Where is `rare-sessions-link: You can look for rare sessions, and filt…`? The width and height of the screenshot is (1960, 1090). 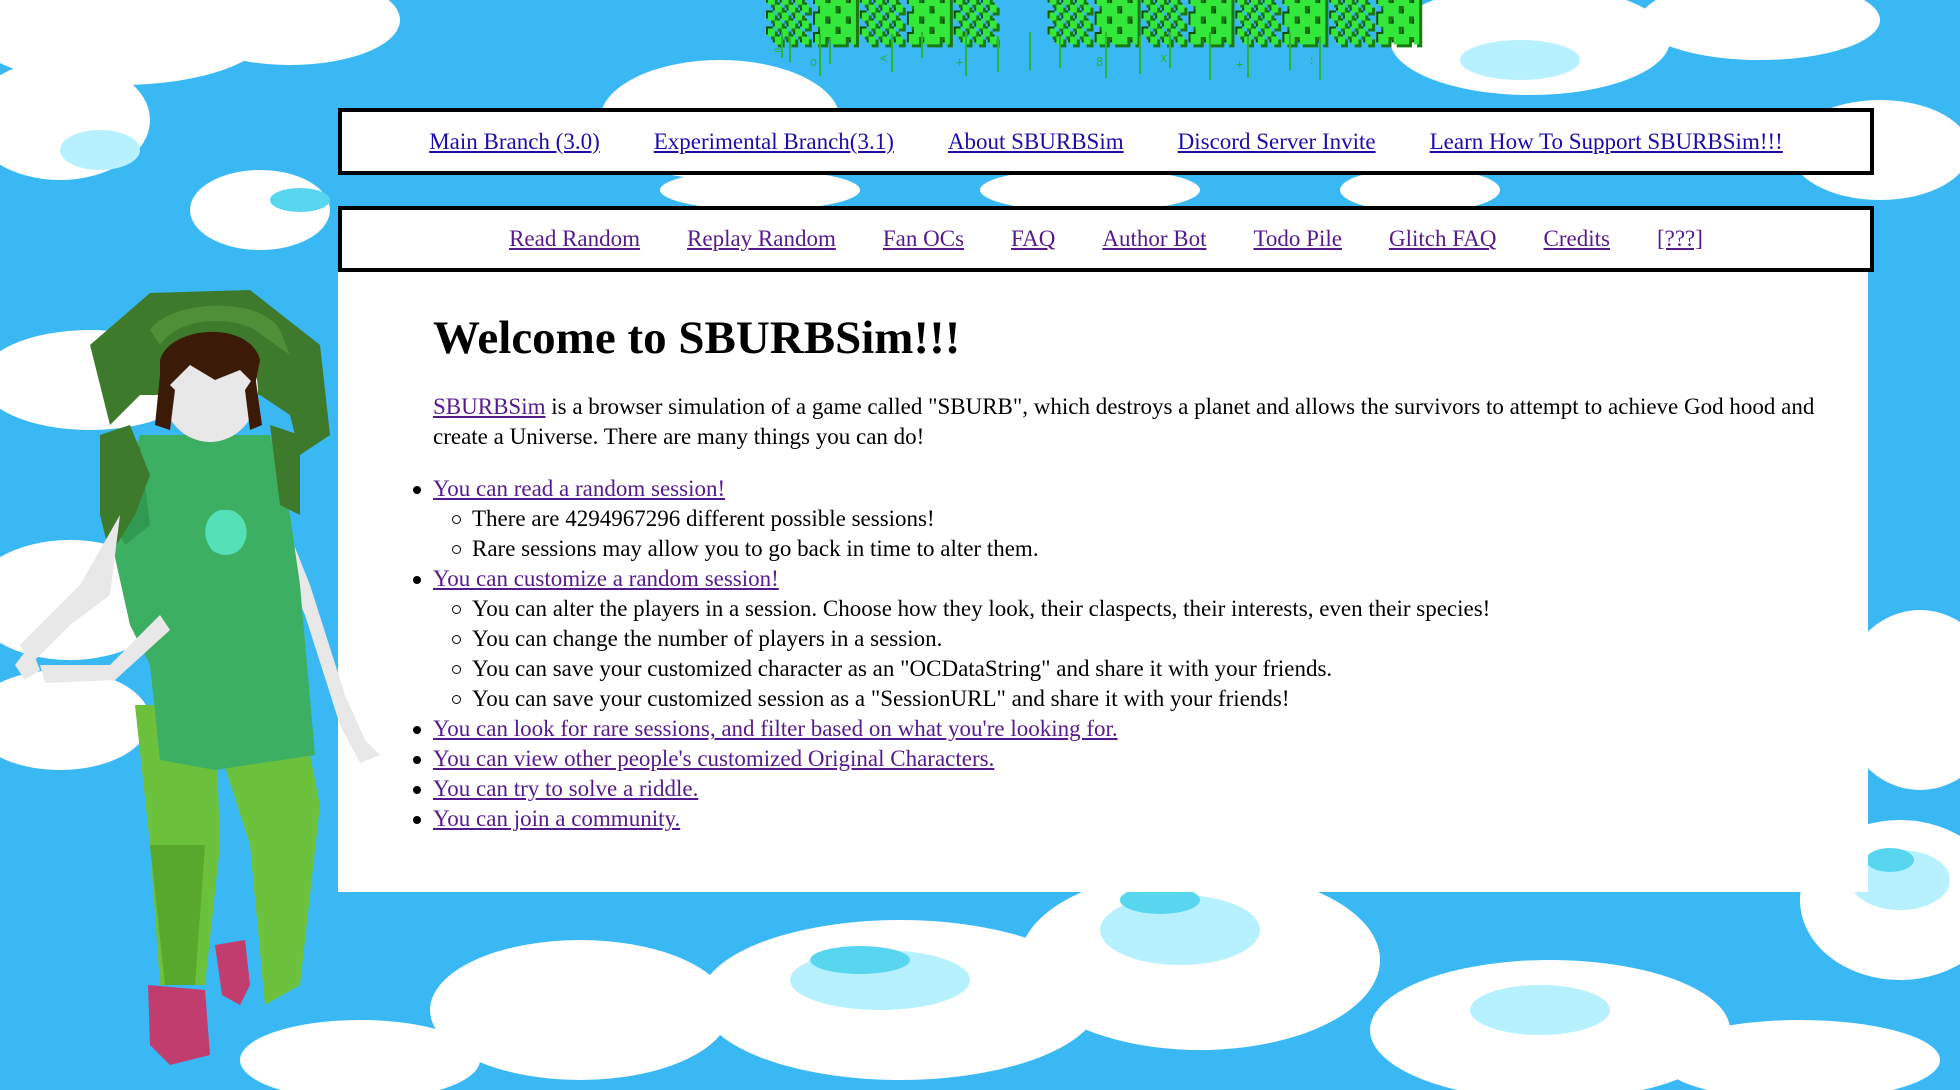
rare-sessions-link: You can look for rare sessions, and filt… is located at coordinates (775, 728).